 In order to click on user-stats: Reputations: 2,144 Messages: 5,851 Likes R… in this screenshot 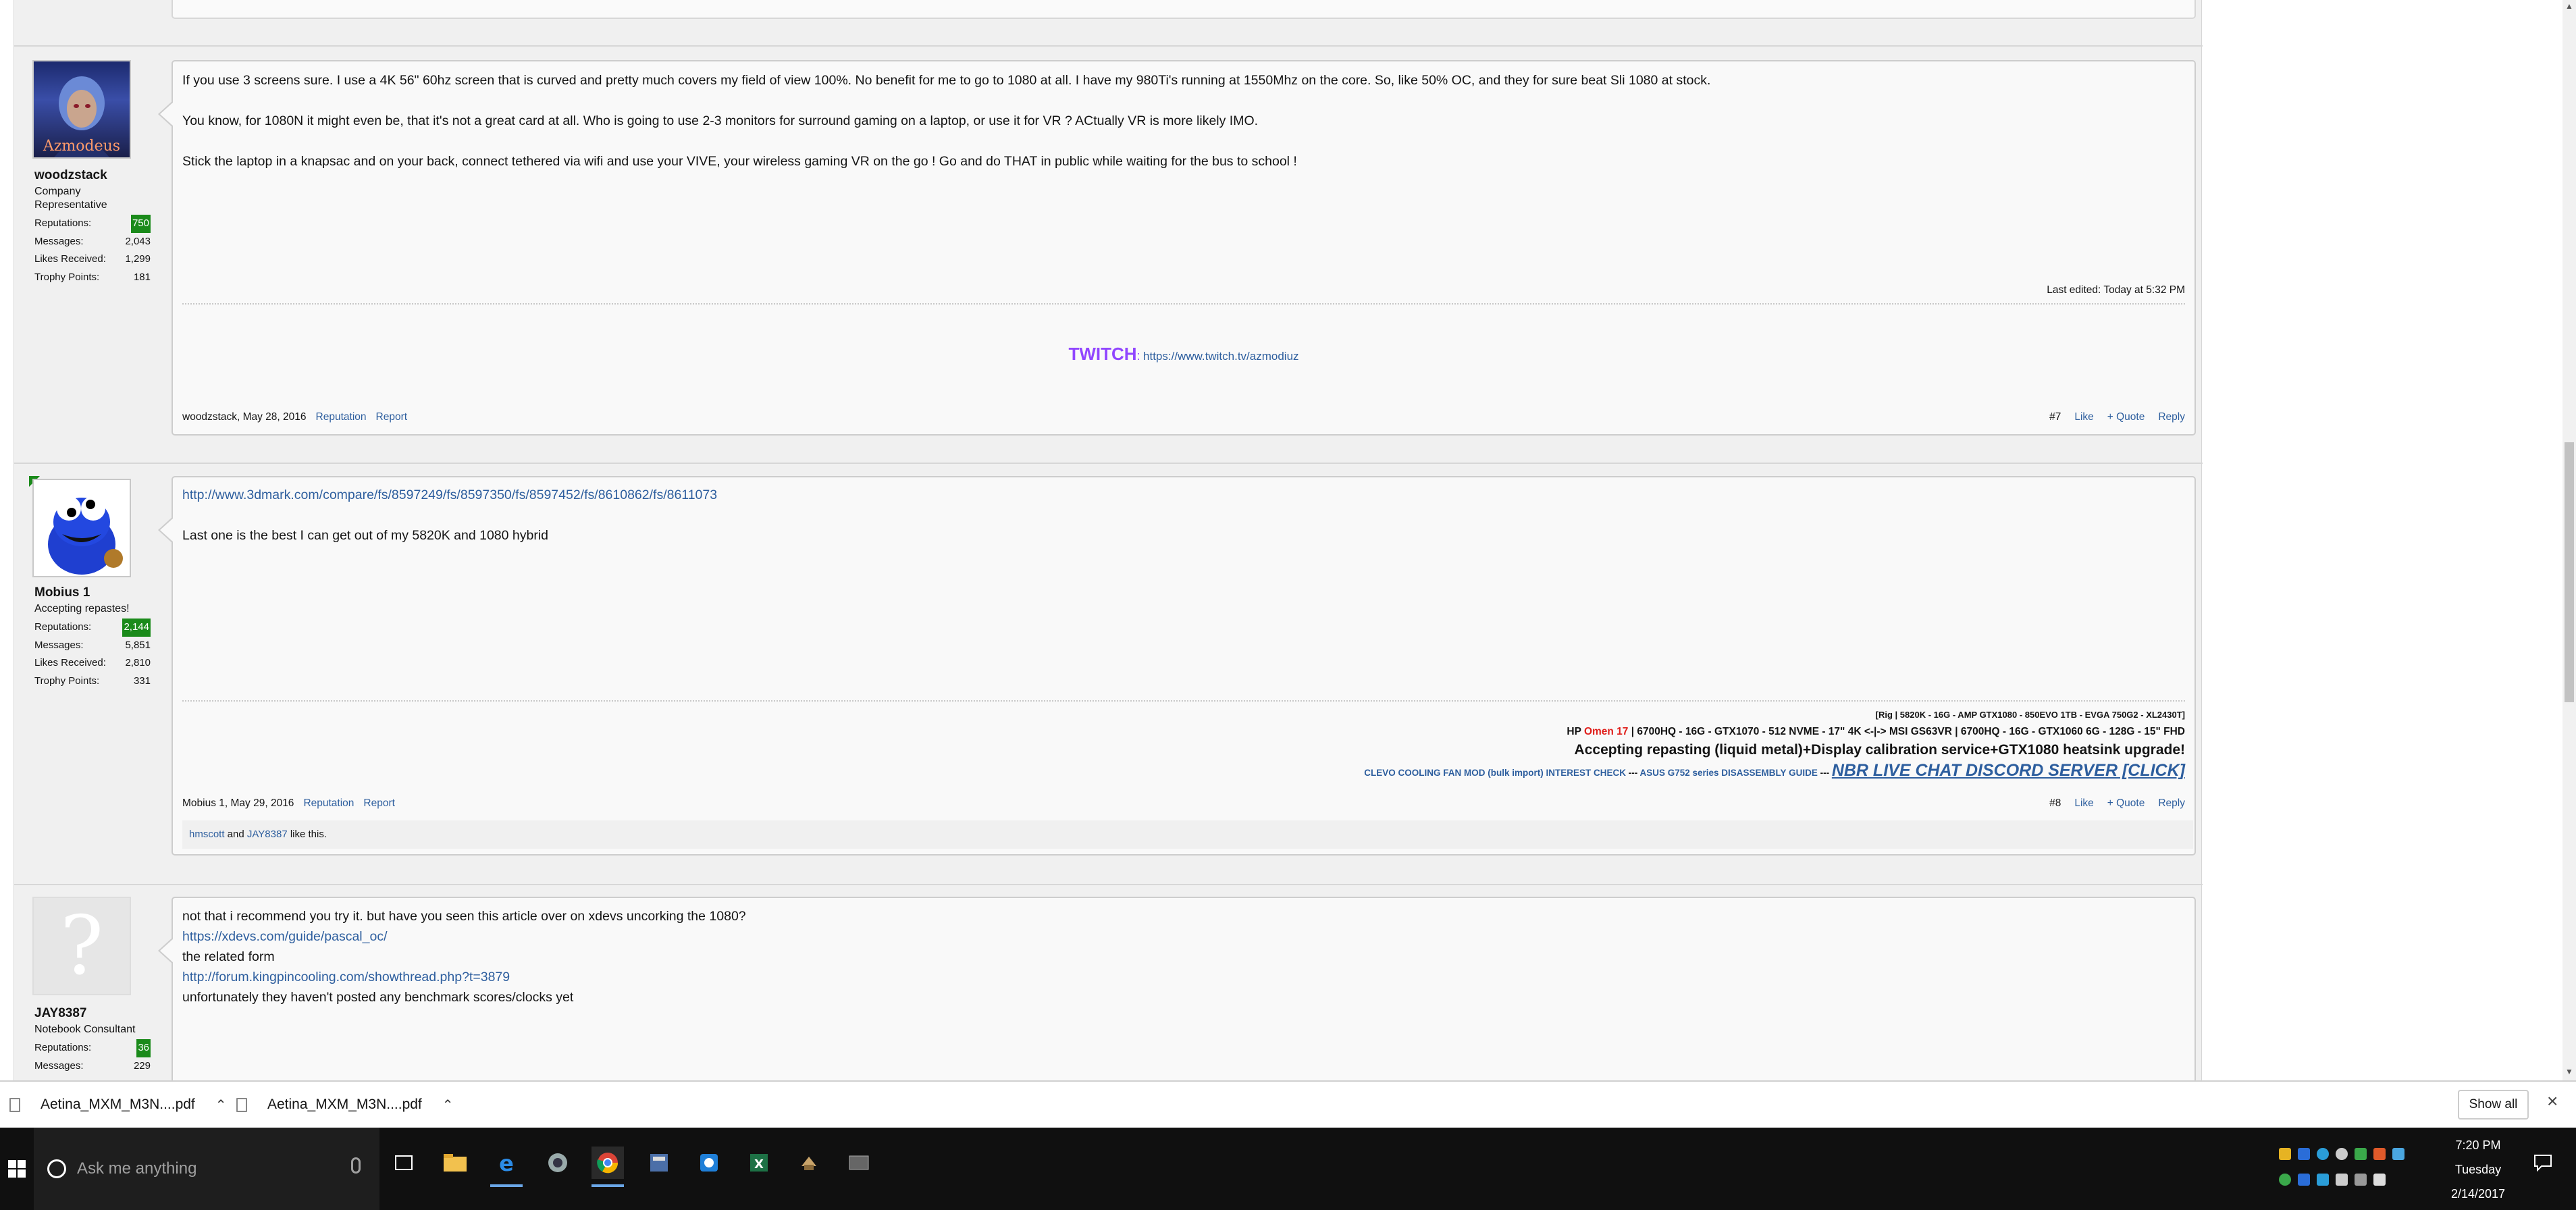, I will do `click(92, 654)`.